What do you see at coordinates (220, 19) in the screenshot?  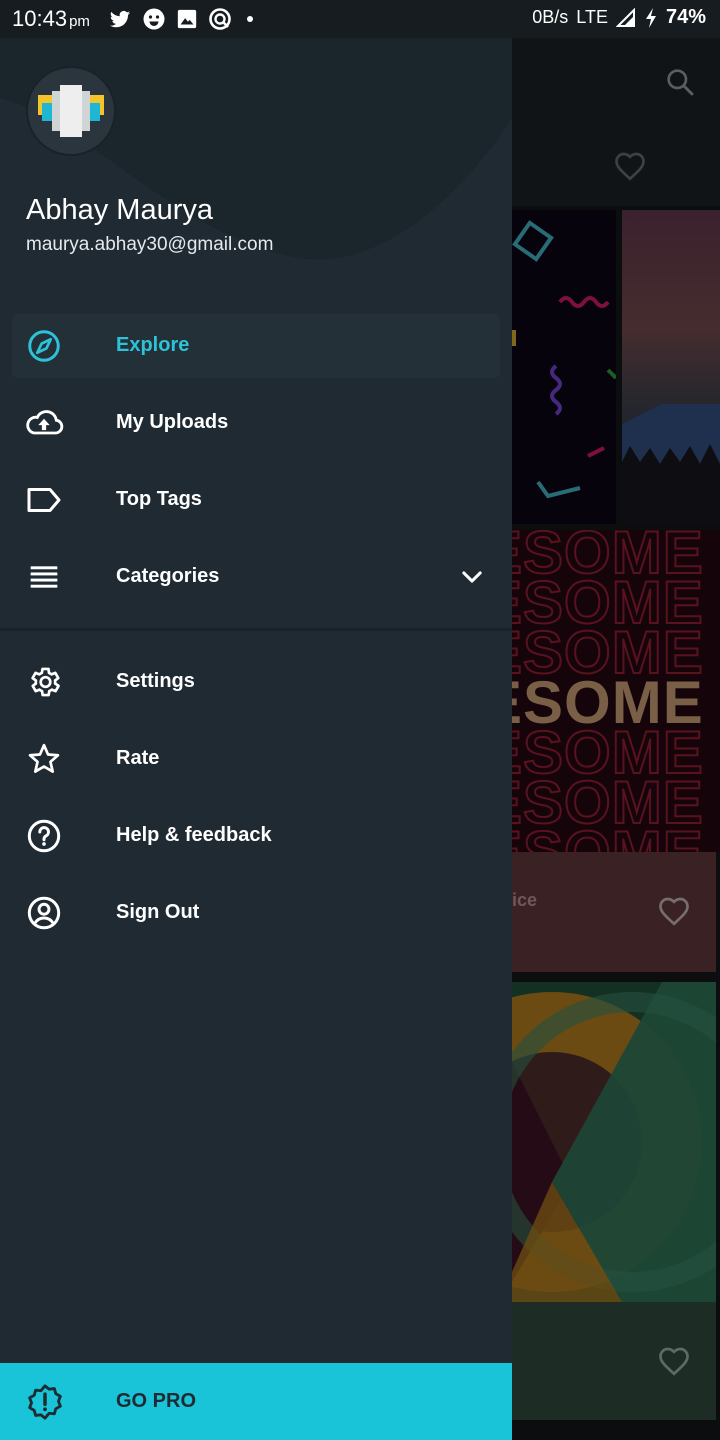 I see `app-notification-icon` at bounding box center [220, 19].